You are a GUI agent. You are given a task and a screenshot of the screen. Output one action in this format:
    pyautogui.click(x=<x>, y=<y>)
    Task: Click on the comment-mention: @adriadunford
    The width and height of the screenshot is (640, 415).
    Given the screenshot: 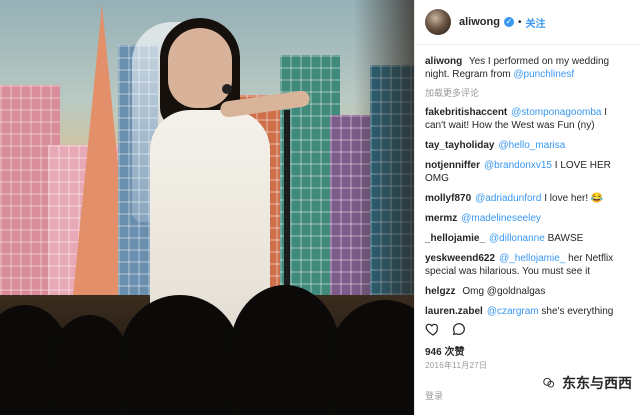 What is the action you would take?
    pyautogui.click(x=508, y=198)
    